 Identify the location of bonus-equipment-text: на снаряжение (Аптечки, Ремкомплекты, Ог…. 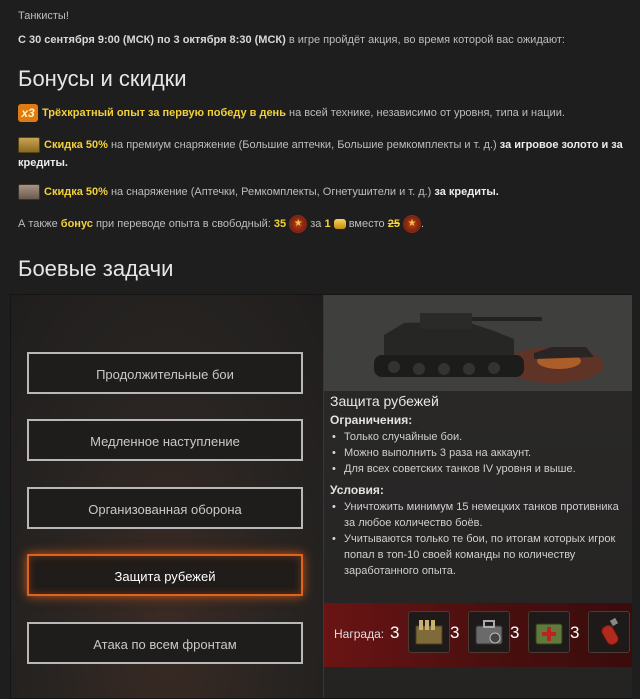
(271, 192).